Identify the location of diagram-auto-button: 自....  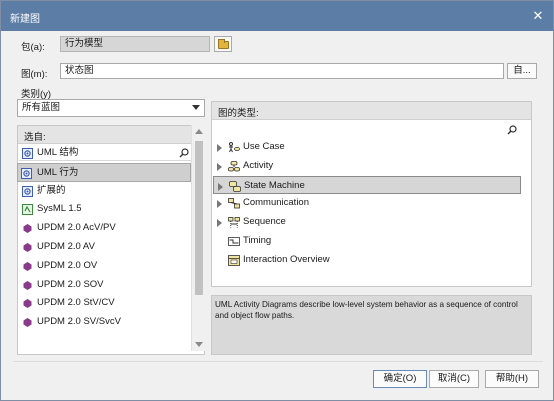
(522, 71).